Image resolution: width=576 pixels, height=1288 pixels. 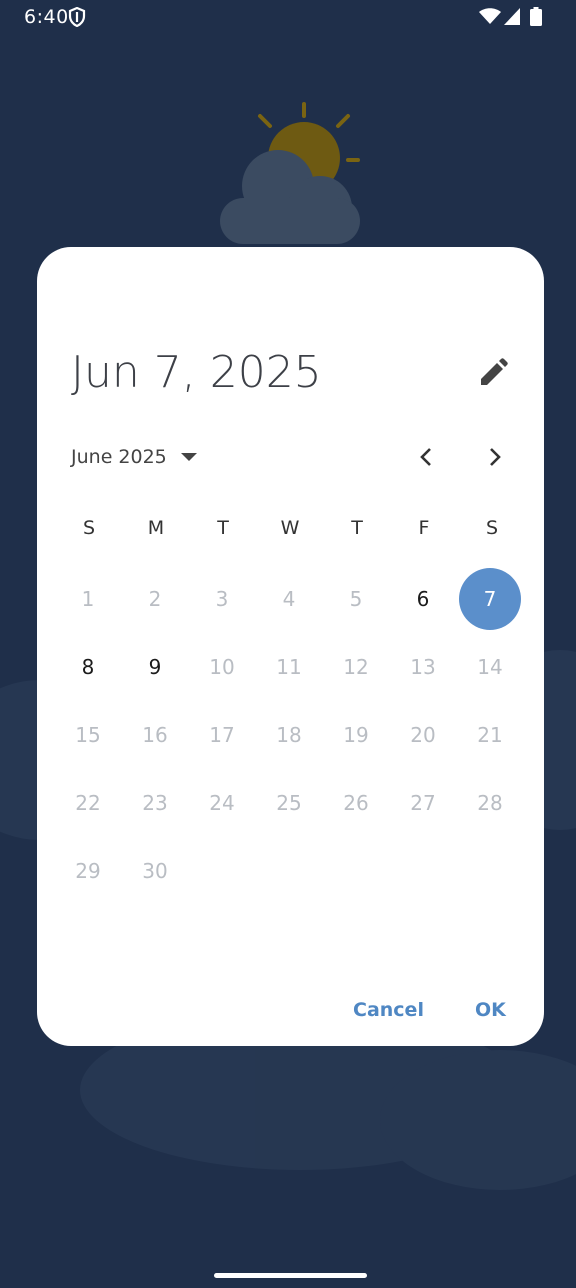 I want to click on calendar-day: 5, so click(x=356, y=599).